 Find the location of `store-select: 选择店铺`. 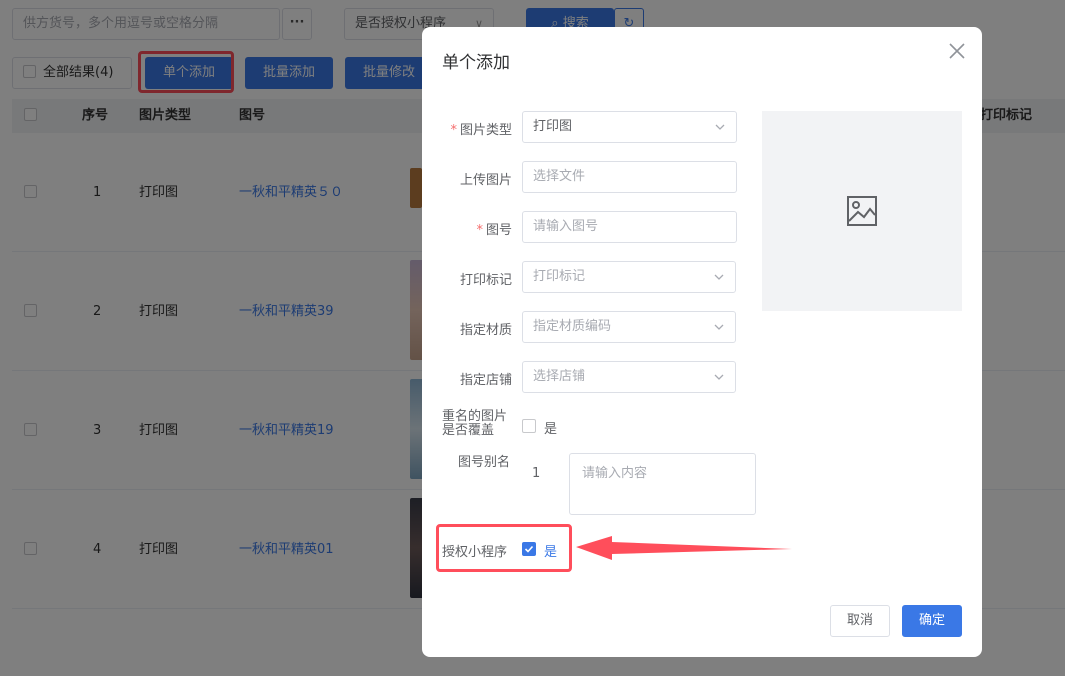

store-select: 选择店铺 is located at coordinates (629, 377).